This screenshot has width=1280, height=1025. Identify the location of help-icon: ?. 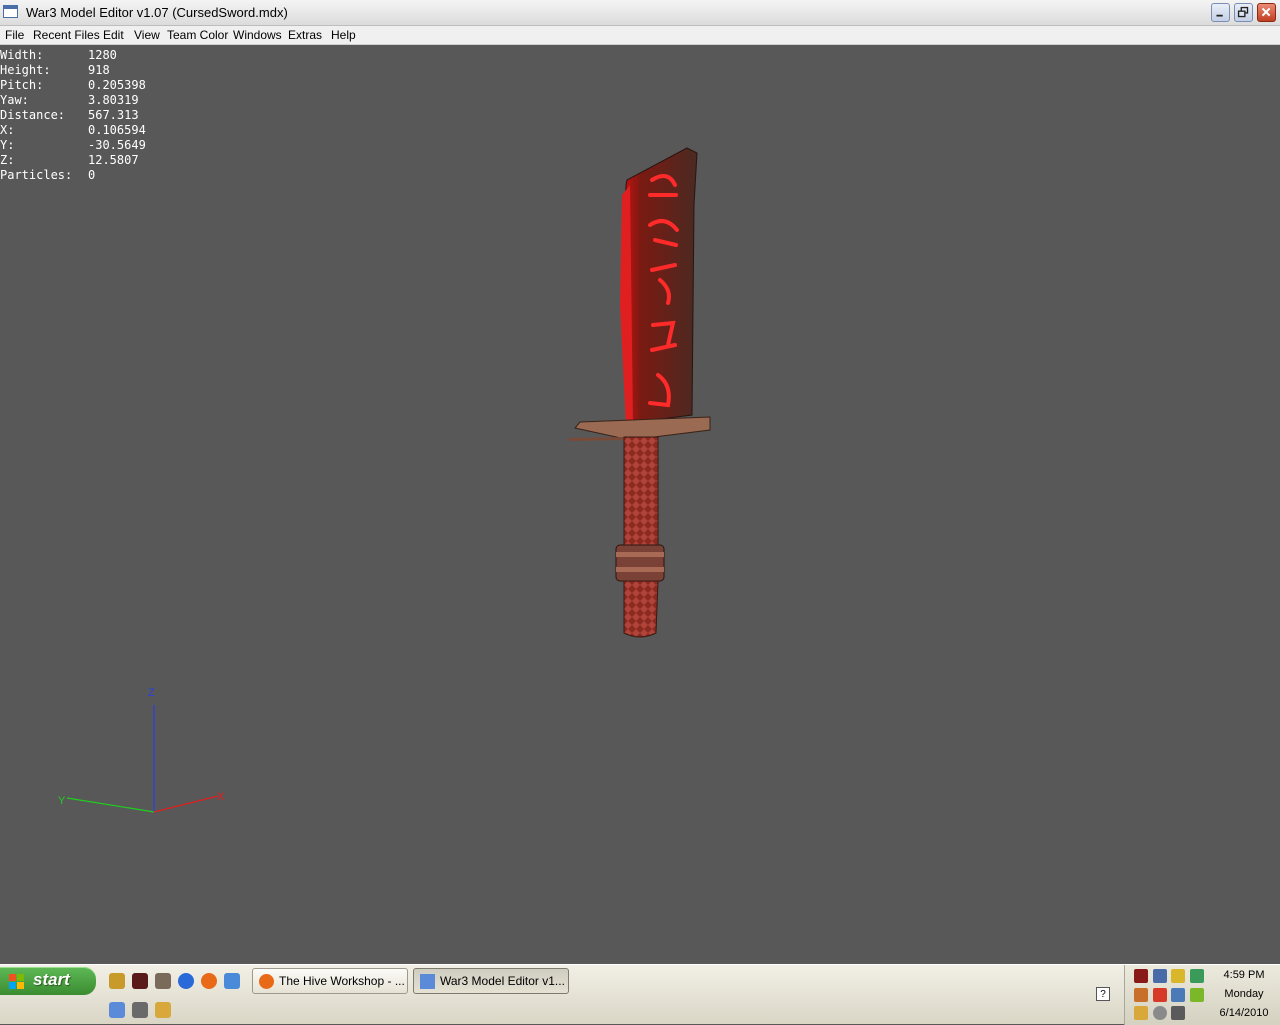
(1103, 994).